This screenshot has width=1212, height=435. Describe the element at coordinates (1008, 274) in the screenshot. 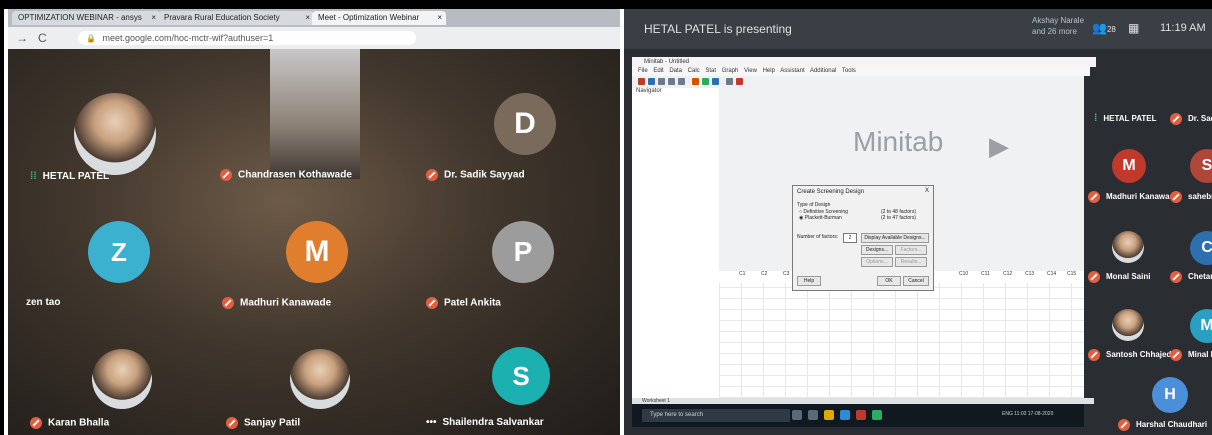

I see `column-header: C12` at that location.